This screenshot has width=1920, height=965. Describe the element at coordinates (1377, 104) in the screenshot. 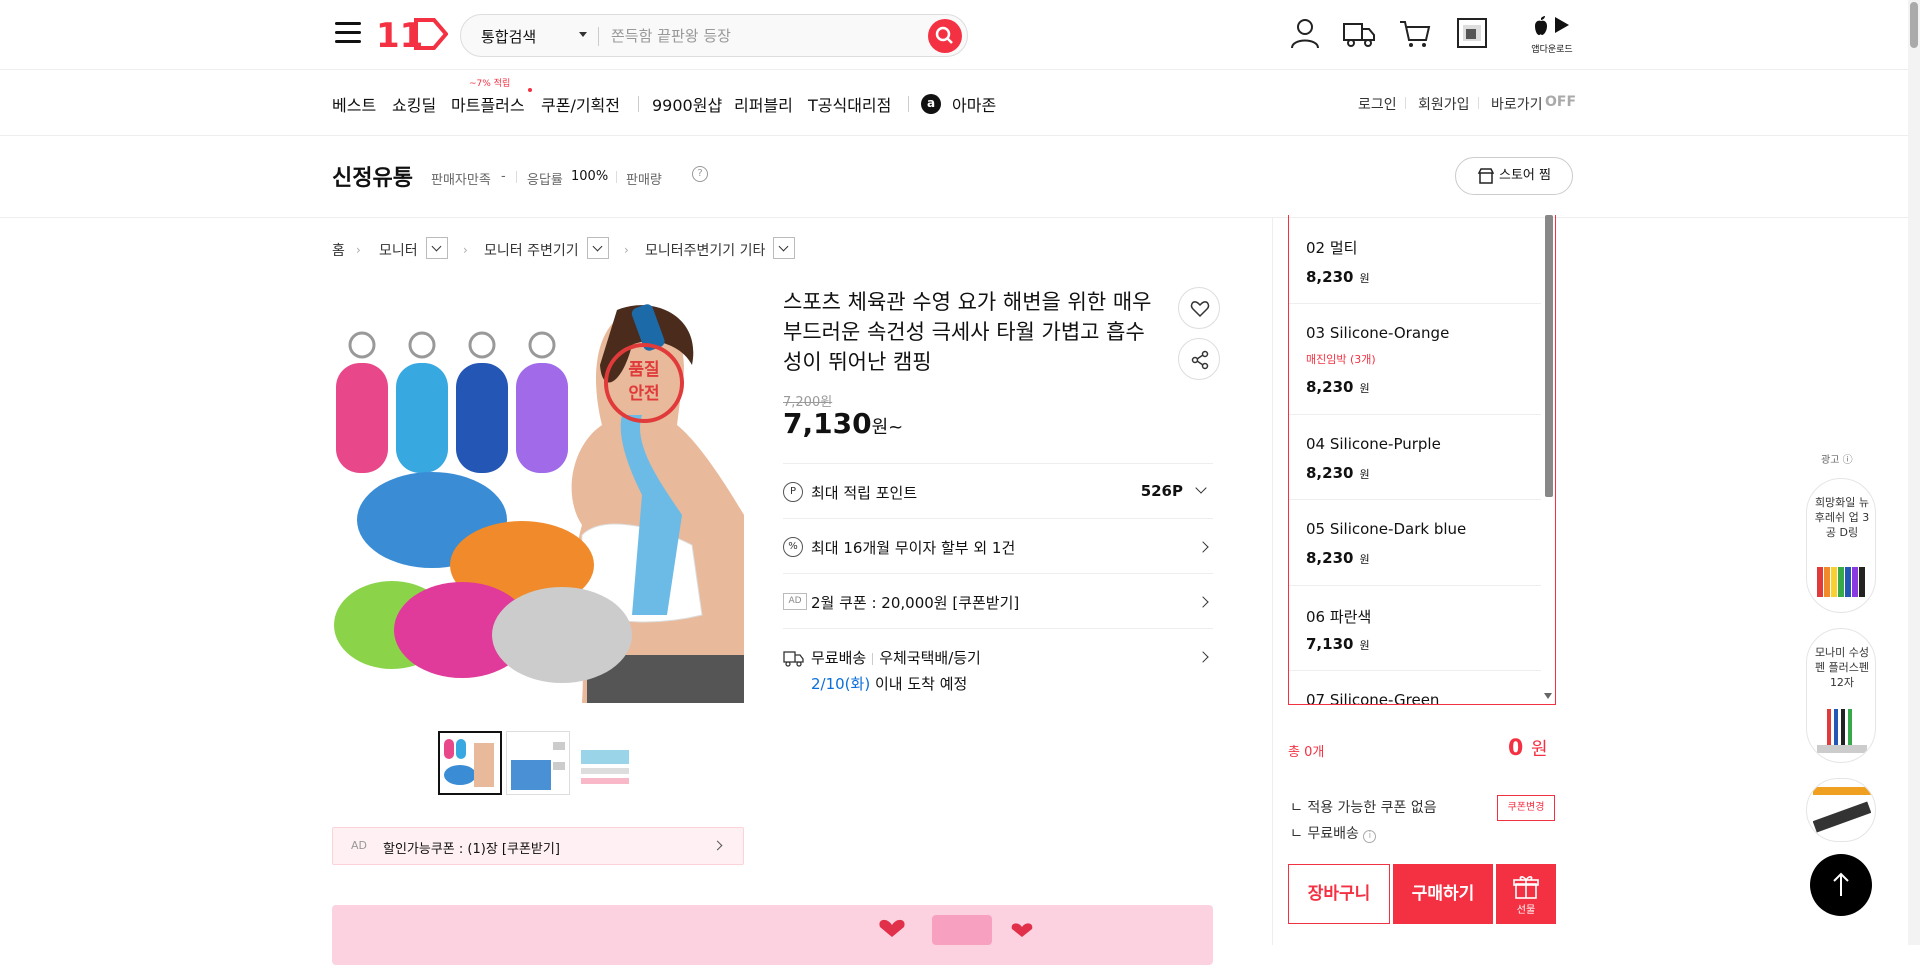

I see `login-link: 로그인` at that location.